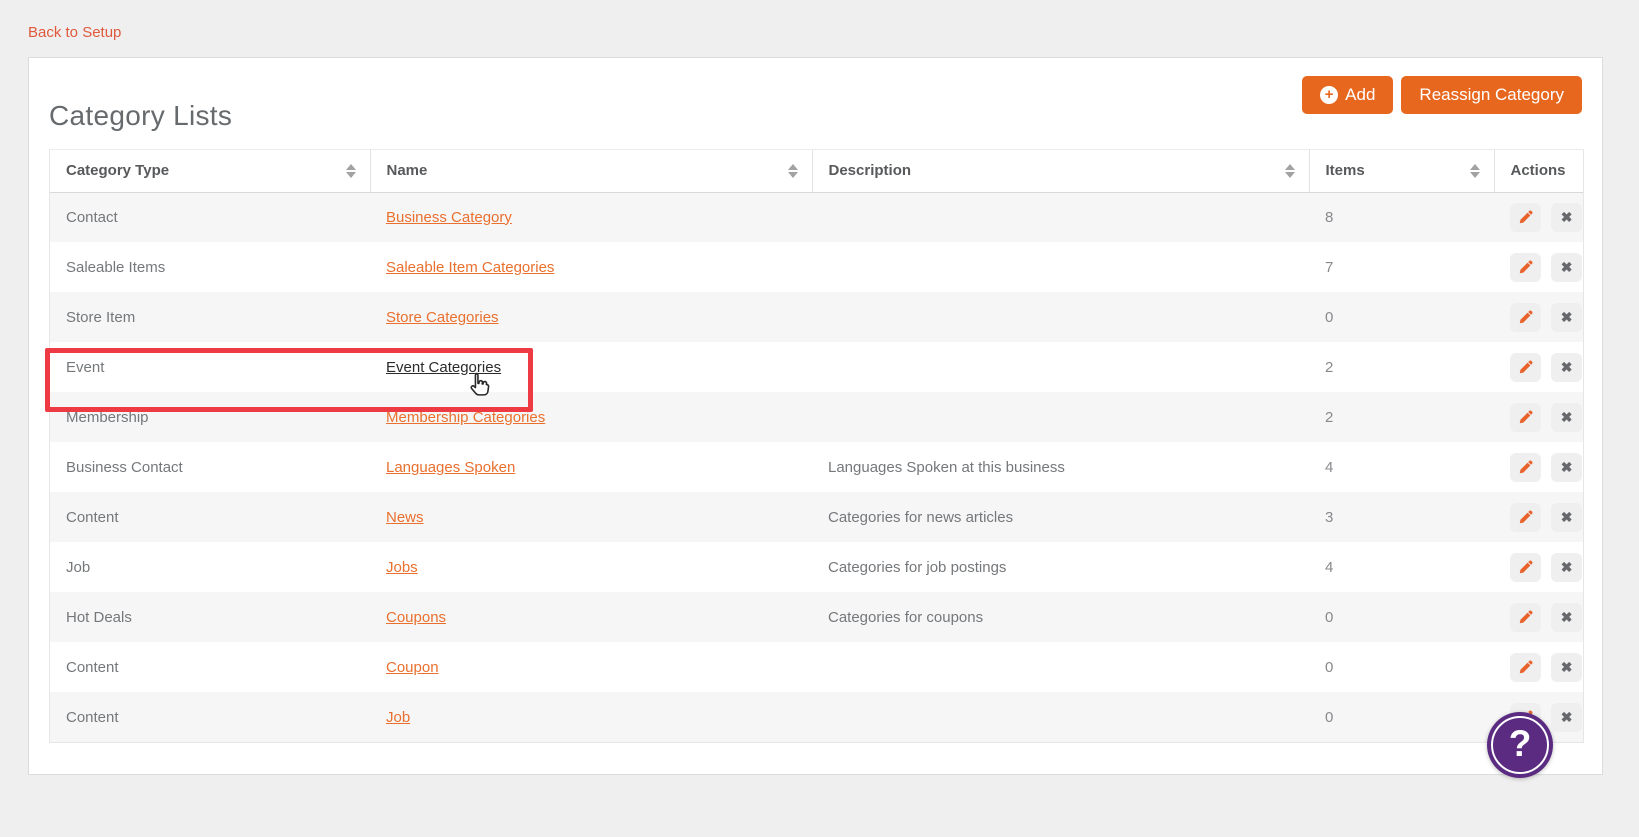 The width and height of the screenshot is (1639, 837). What do you see at coordinates (1538, 171) in the screenshot?
I see `column-header-label: Actions` at bounding box center [1538, 171].